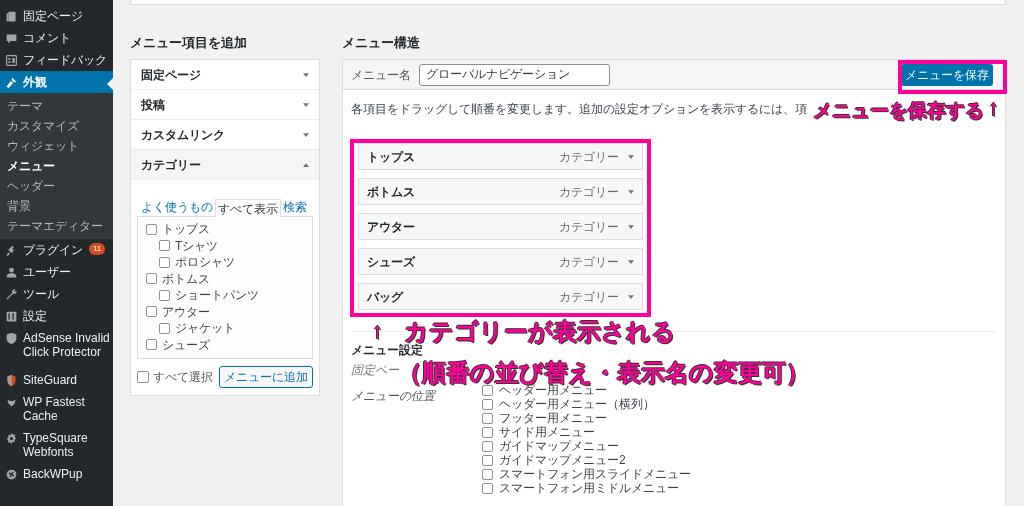 This screenshot has height=506, width=1024. What do you see at coordinates (56, 146) in the screenshot?
I see `submenu-item: ウィジェット` at bounding box center [56, 146].